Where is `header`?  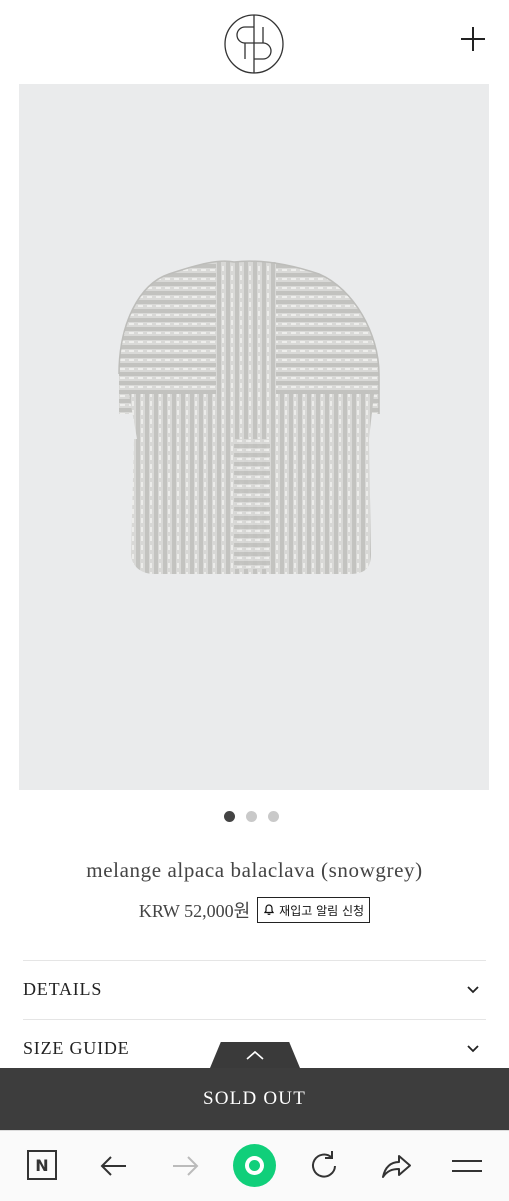
header is located at coordinates (254, 42).